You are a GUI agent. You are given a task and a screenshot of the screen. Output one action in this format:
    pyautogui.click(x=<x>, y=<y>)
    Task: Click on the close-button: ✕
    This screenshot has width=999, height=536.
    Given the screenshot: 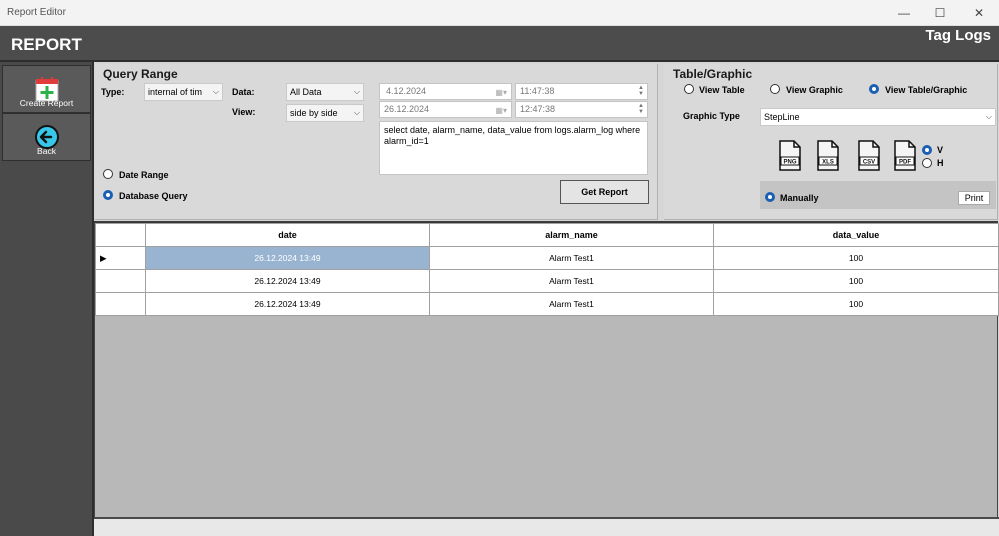 What is the action you would take?
    pyautogui.click(x=979, y=13)
    